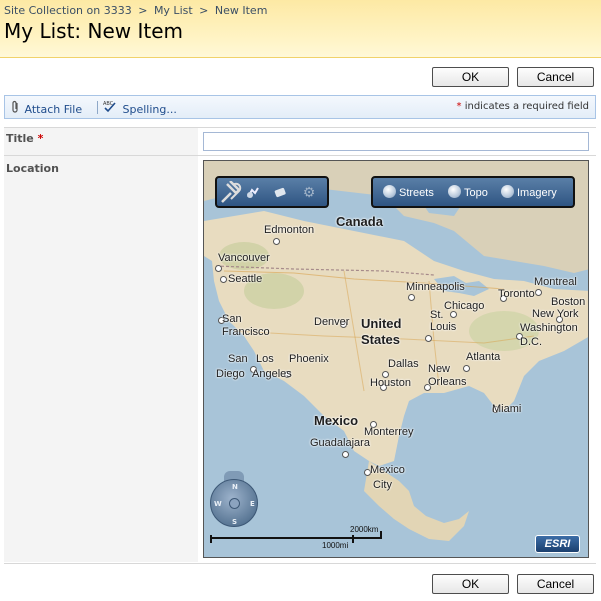  What do you see at coordinates (555, 77) in the screenshot?
I see `cancel-button-top: Cancel` at bounding box center [555, 77].